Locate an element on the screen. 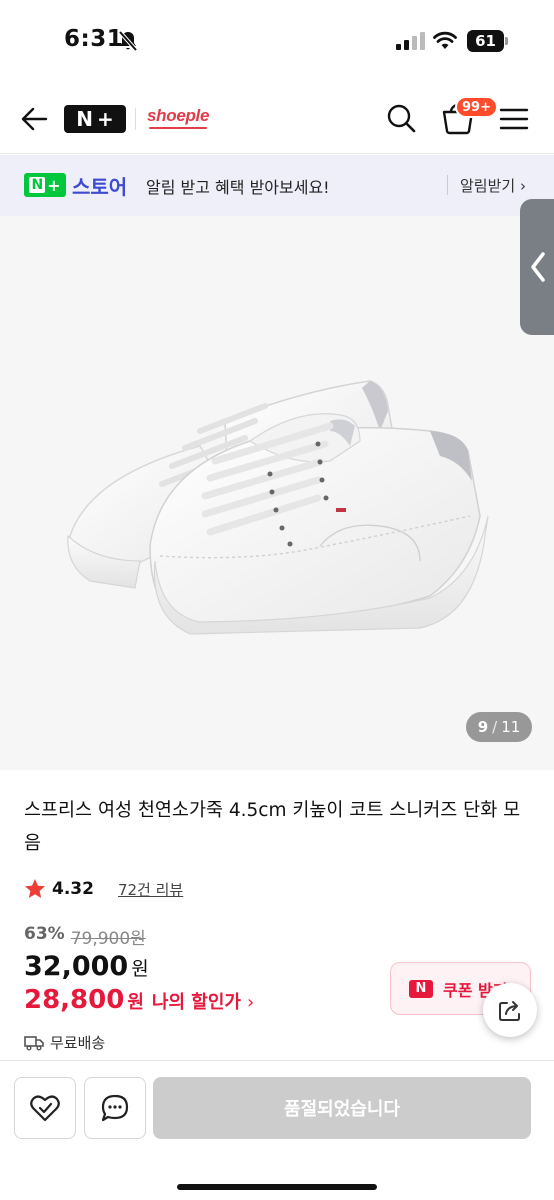 This screenshot has width=554, height=1200. bell-slash-icon is located at coordinates (128, 41).